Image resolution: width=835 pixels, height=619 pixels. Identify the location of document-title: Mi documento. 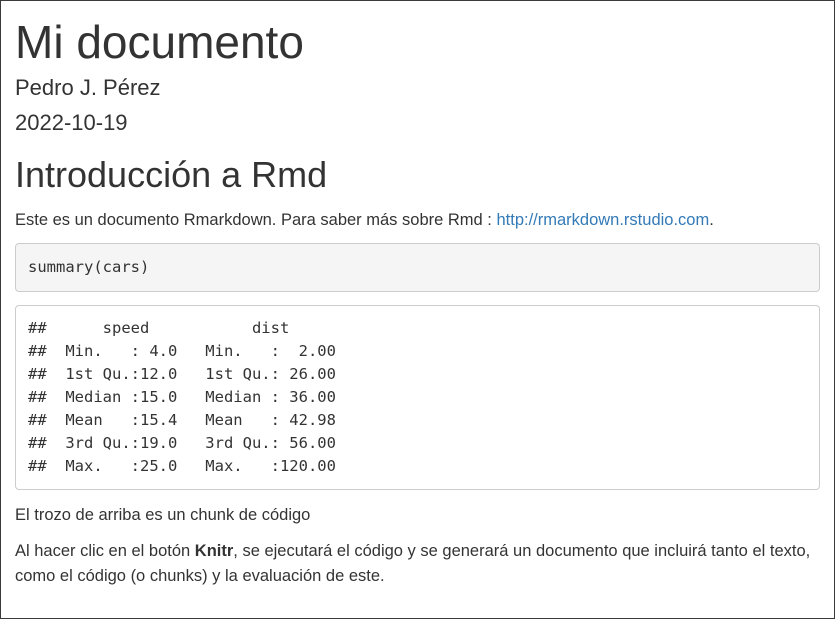
(159, 42).